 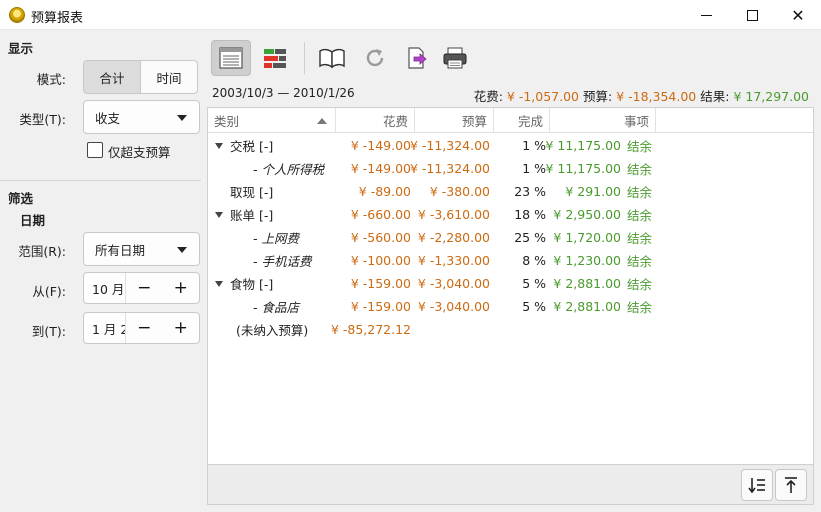 What do you see at coordinates (272, 120) in the screenshot?
I see `col-category-header: 类别` at bounding box center [272, 120].